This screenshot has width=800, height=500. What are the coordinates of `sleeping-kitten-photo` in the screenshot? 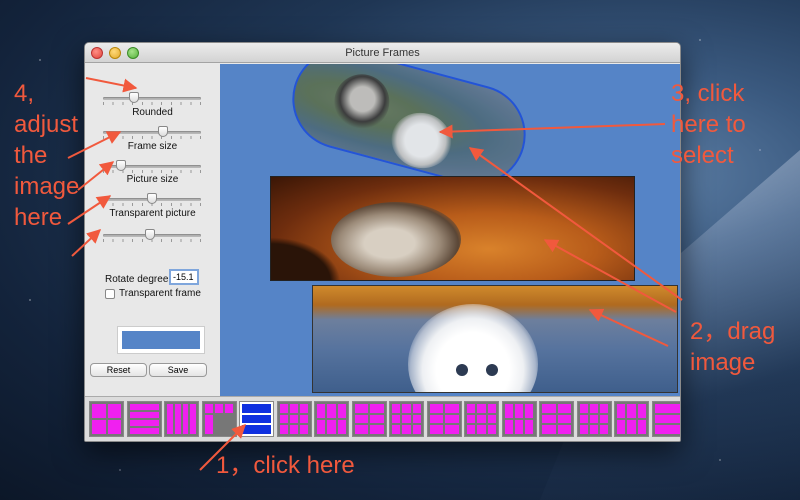 It's located at (452, 228).